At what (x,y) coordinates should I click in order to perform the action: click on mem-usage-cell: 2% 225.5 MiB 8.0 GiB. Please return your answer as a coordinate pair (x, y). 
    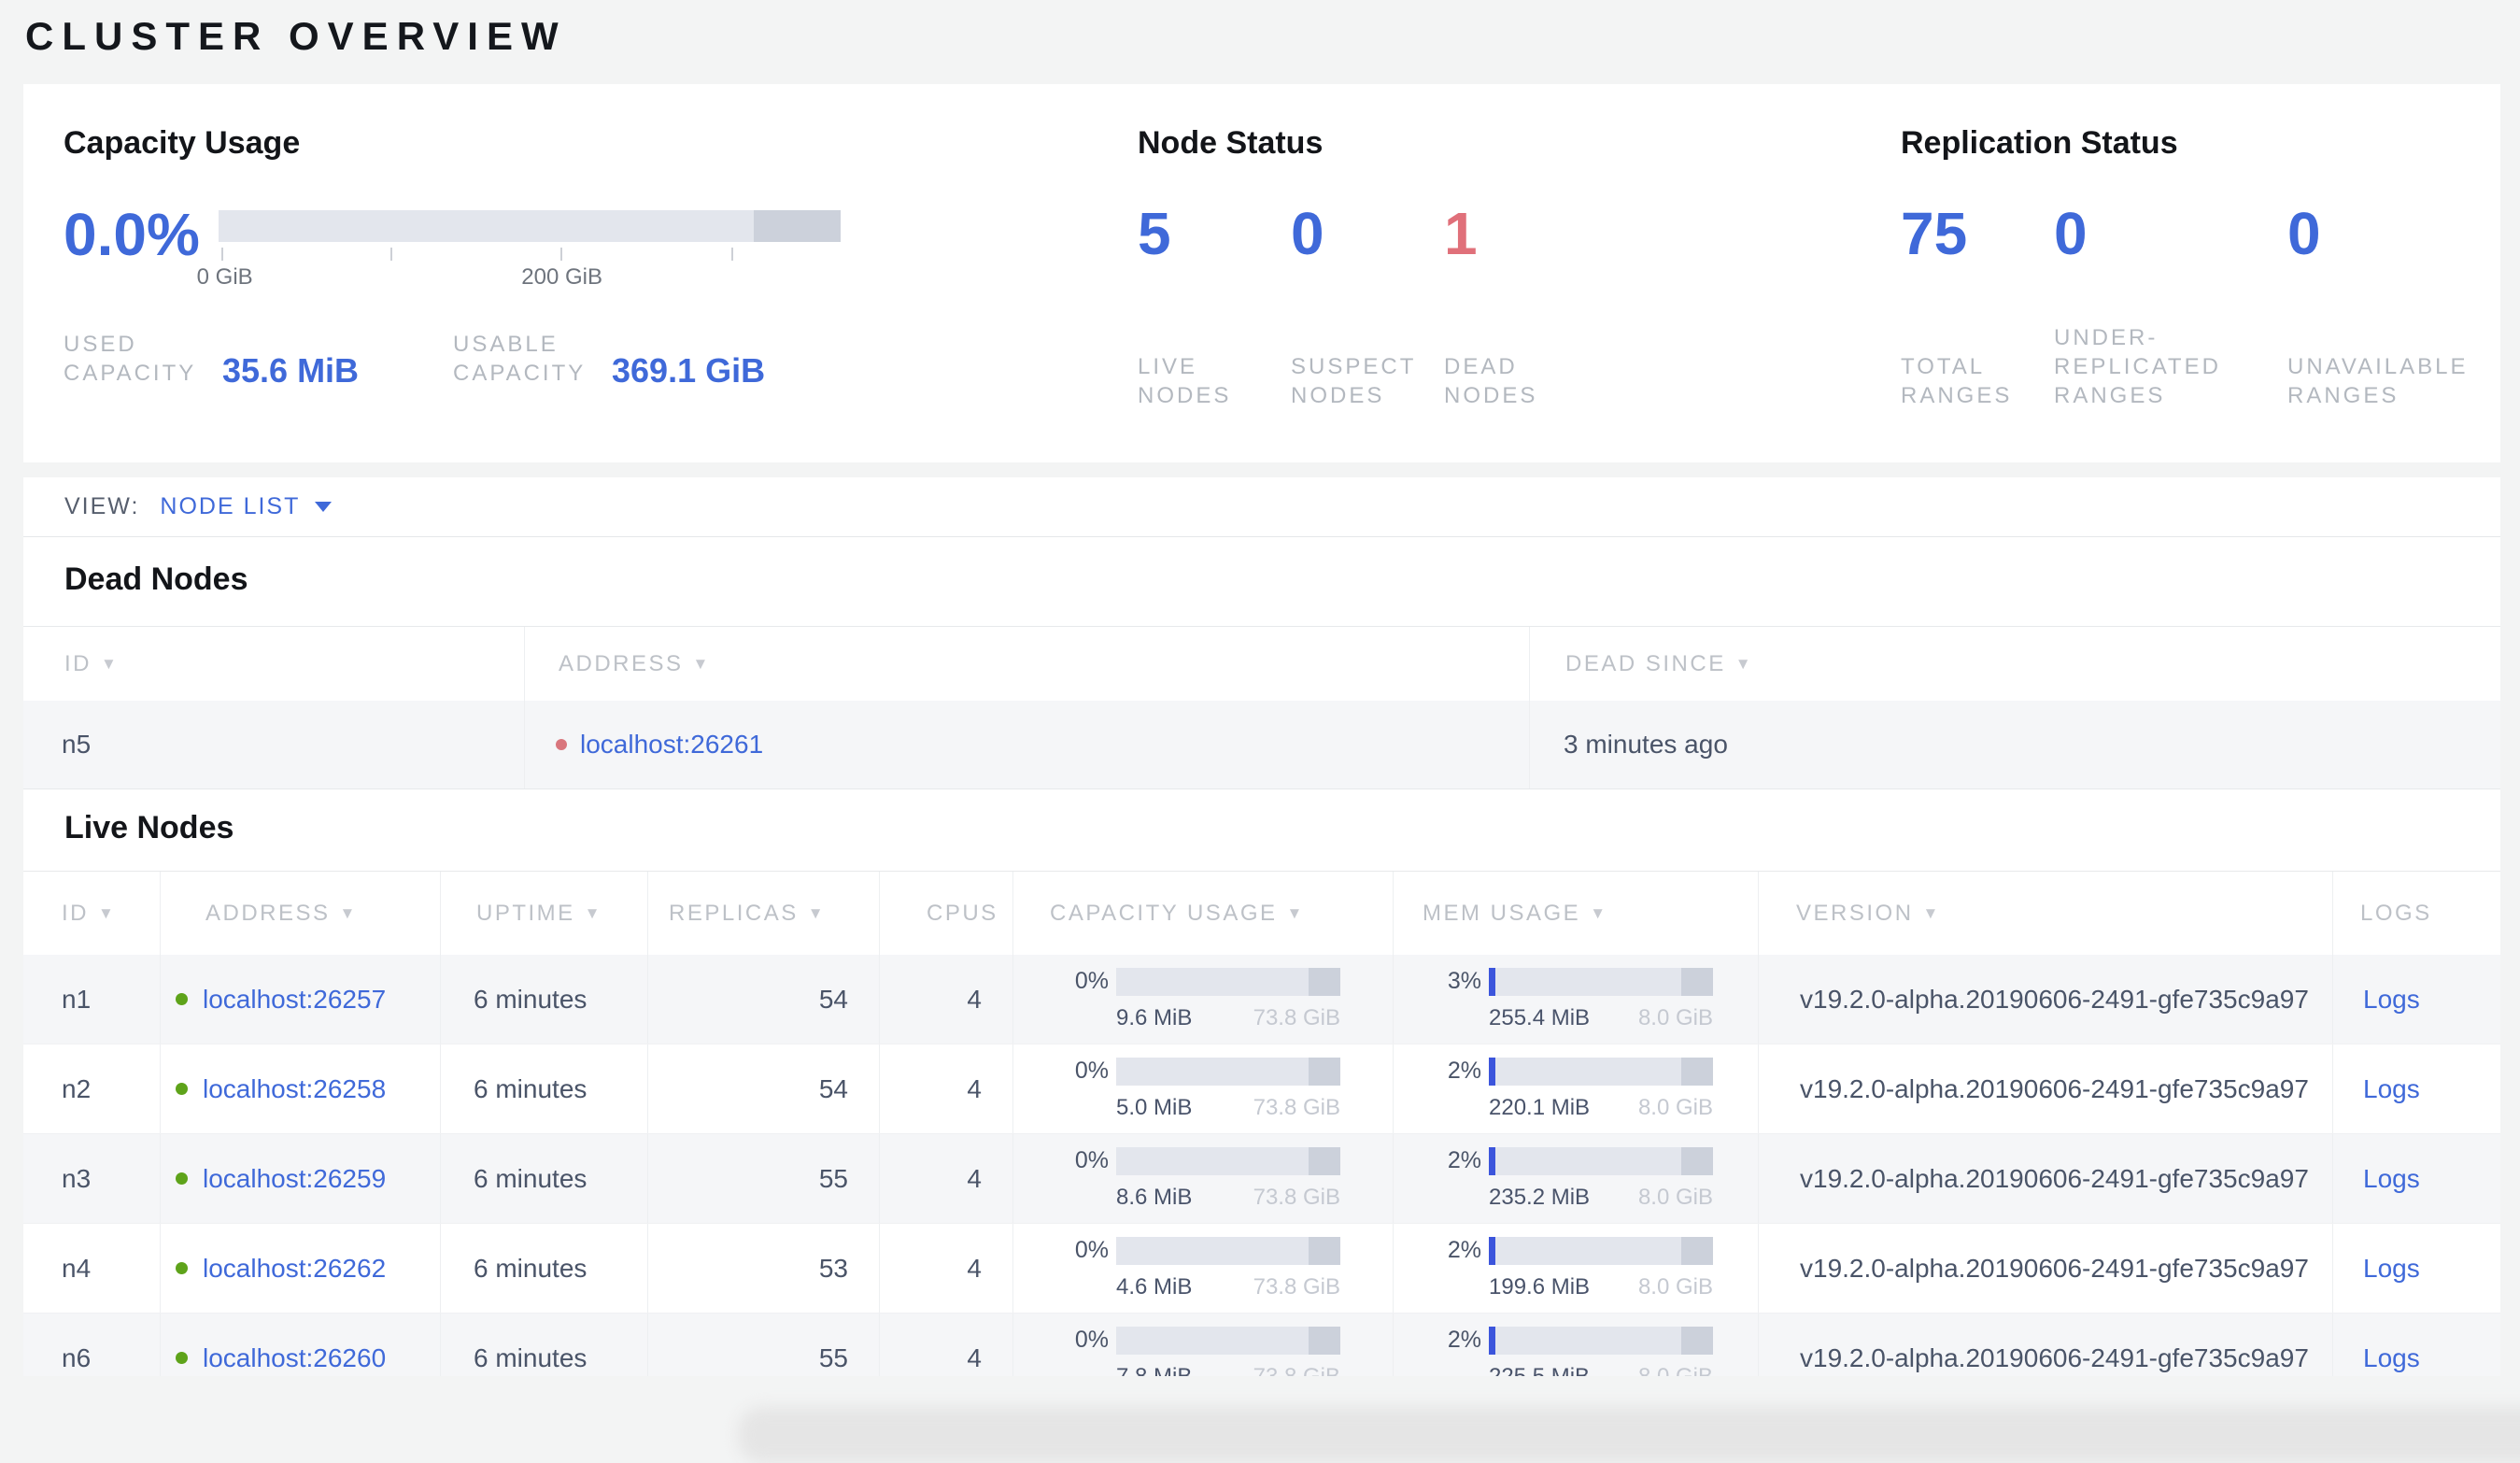
    Looking at the image, I should click on (1576, 1345).